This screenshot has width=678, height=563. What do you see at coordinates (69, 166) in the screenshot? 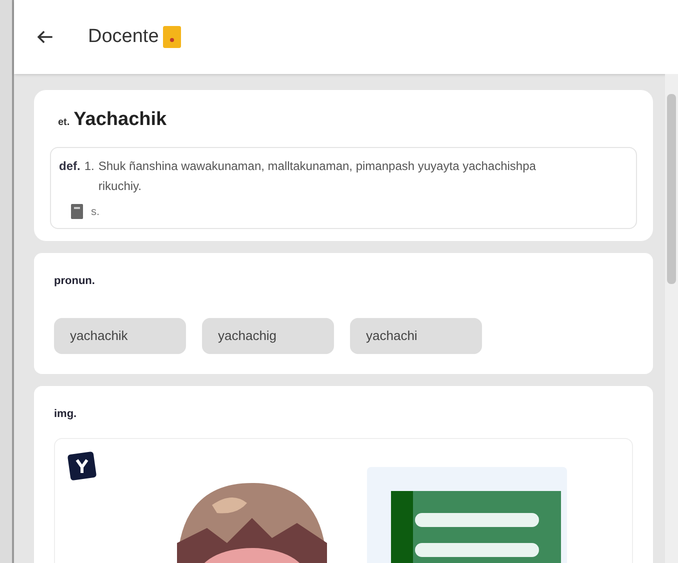
I see `definition-label: def.` at bounding box center [69, 166].